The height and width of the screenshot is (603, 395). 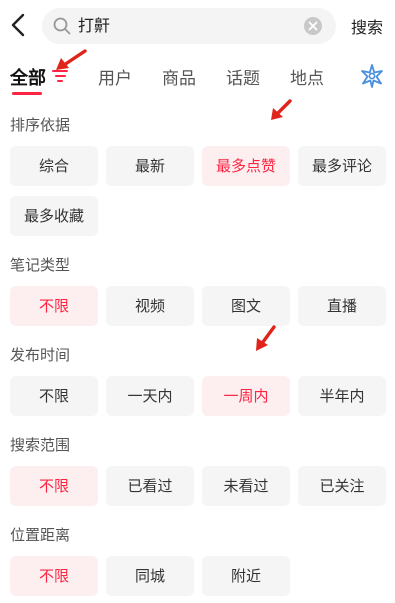 I want to click on section-title-search-scope: 搜索范围, so click(x=40, y=445).